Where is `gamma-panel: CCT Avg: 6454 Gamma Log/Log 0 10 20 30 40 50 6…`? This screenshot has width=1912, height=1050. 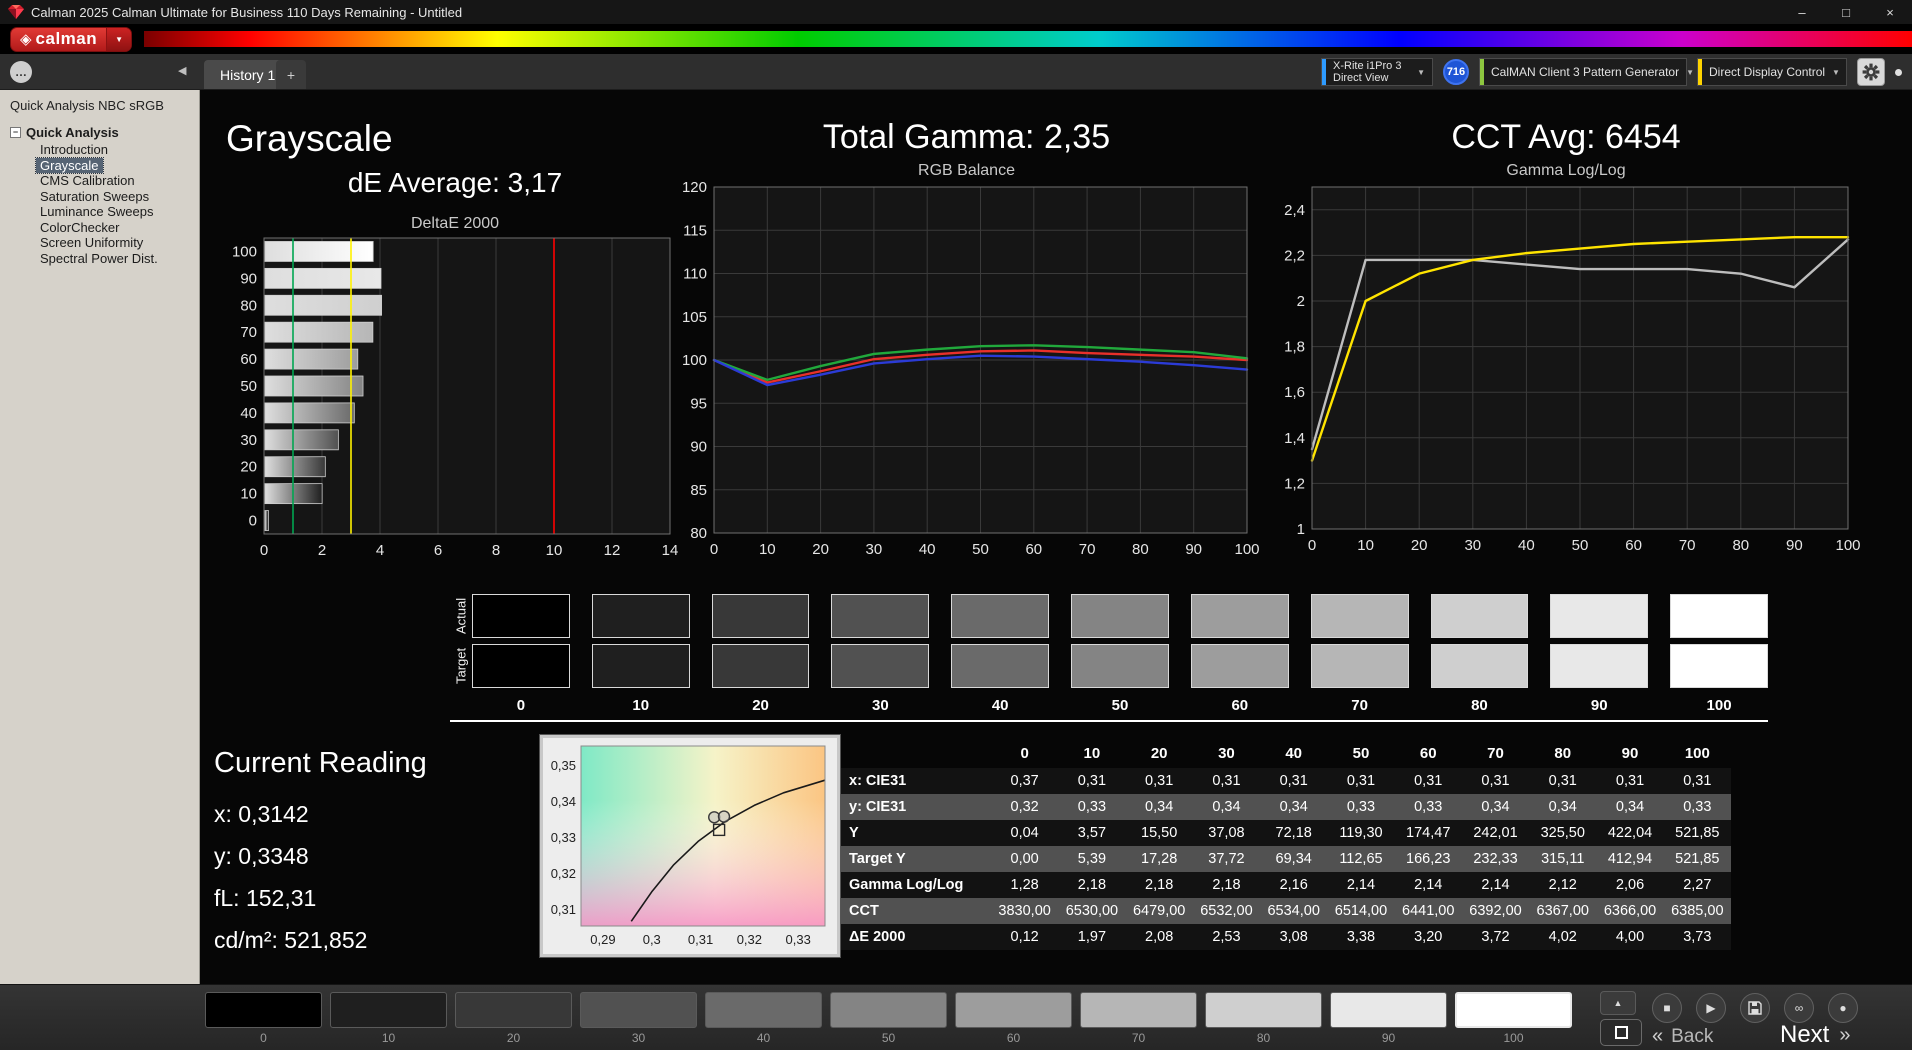
gamma-panel: CCT Avg: 6454 Gamma Log/Log 0 10 20 30 40 50 6… is located at coordinates (1566, 341).